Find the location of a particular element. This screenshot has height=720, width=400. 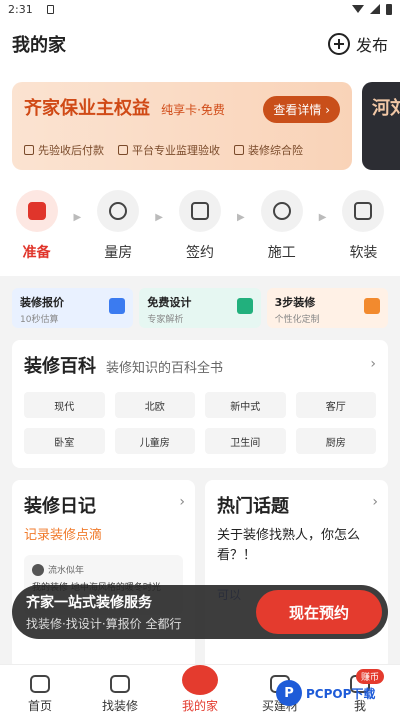

promo-subtitle: 找装修·找设计·算报价 全都行 is located at coordinates (104, 624).